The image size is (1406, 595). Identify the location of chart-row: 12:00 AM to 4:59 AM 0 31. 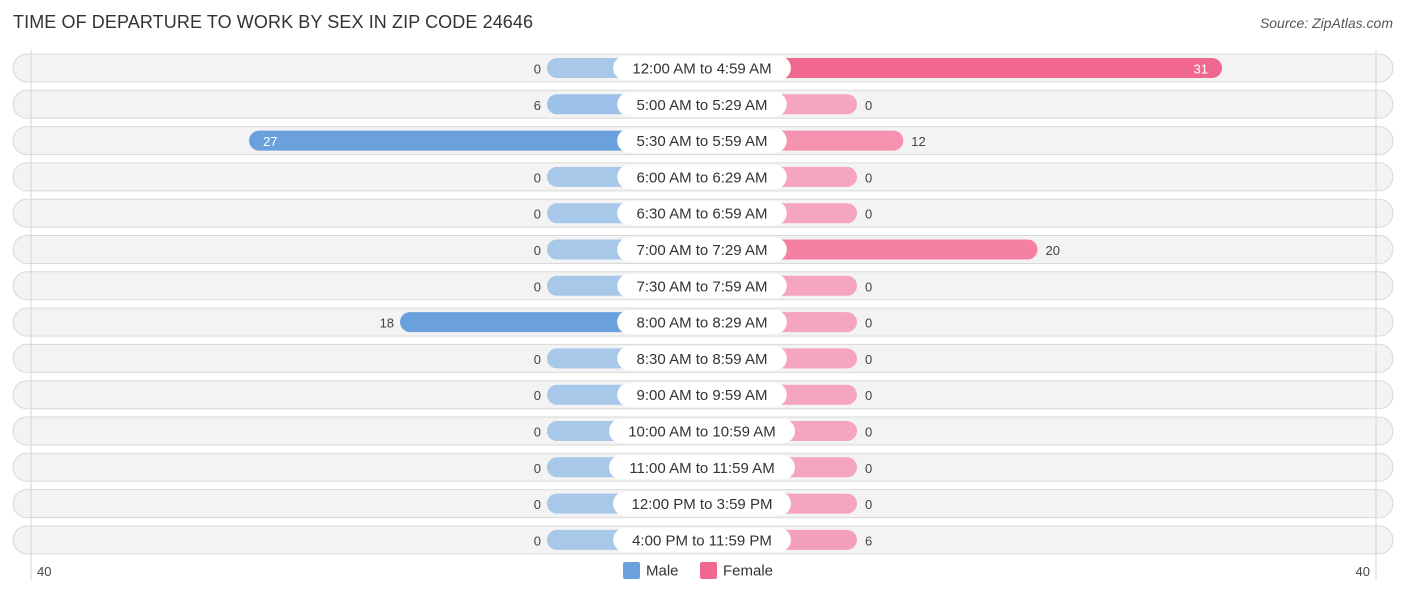
(703, 68).